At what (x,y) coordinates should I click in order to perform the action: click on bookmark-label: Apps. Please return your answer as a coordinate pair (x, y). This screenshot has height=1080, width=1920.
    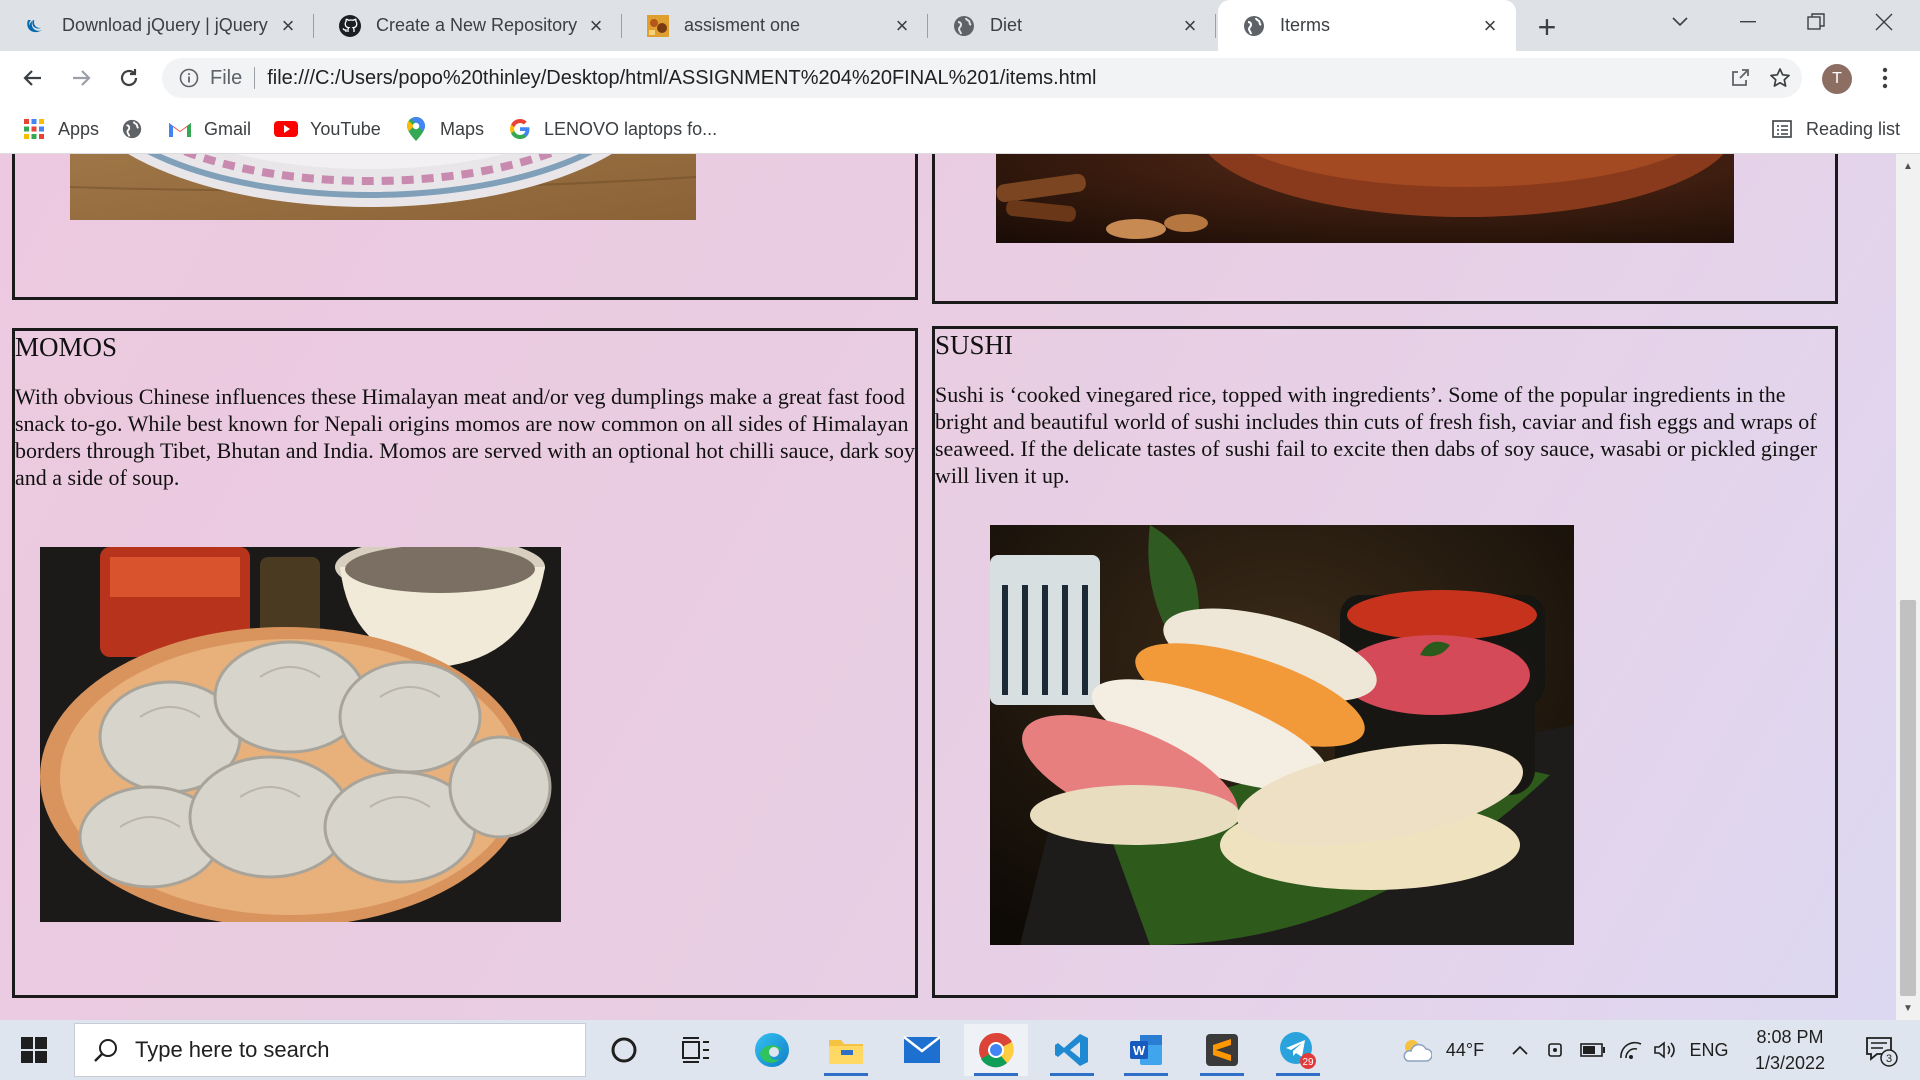
    Looking at the image, I should click on (79, 128).